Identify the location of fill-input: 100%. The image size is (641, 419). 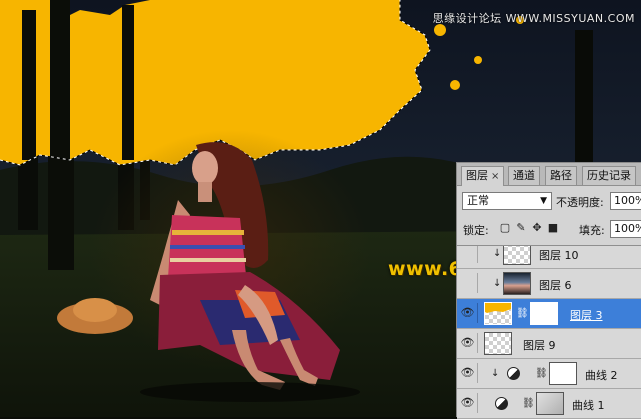
(625, 229).